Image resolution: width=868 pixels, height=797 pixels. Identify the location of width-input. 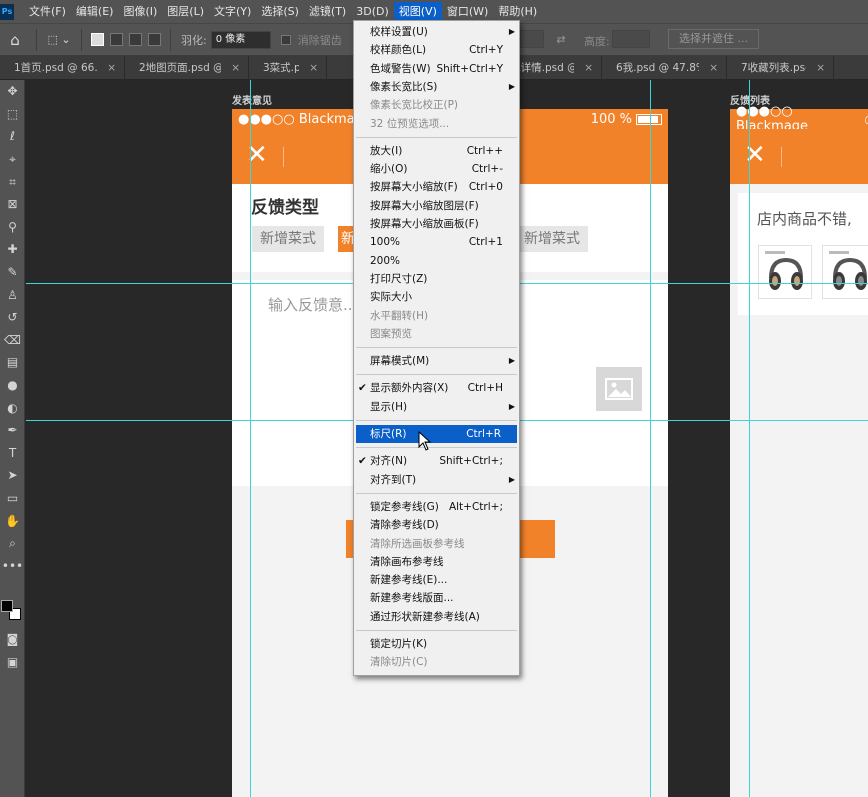
(532, 39).